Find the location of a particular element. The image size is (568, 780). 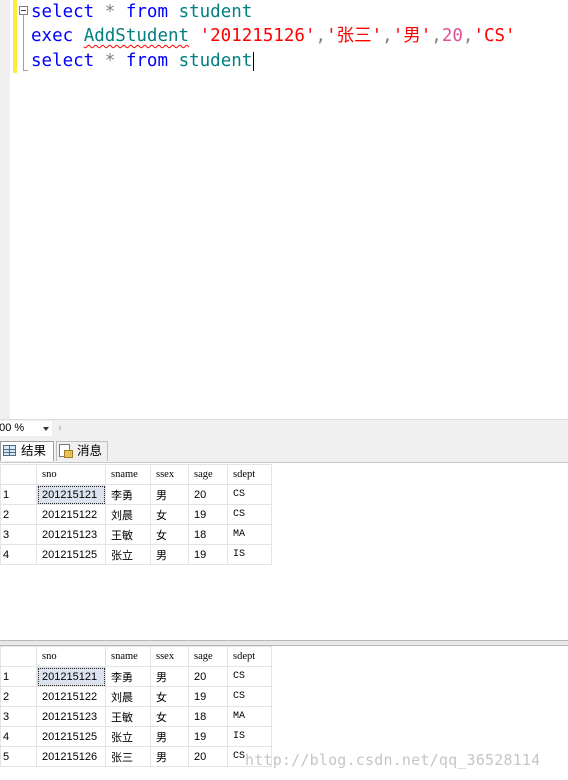

code-line-1: select * from student is located at coordinates (141, 12).